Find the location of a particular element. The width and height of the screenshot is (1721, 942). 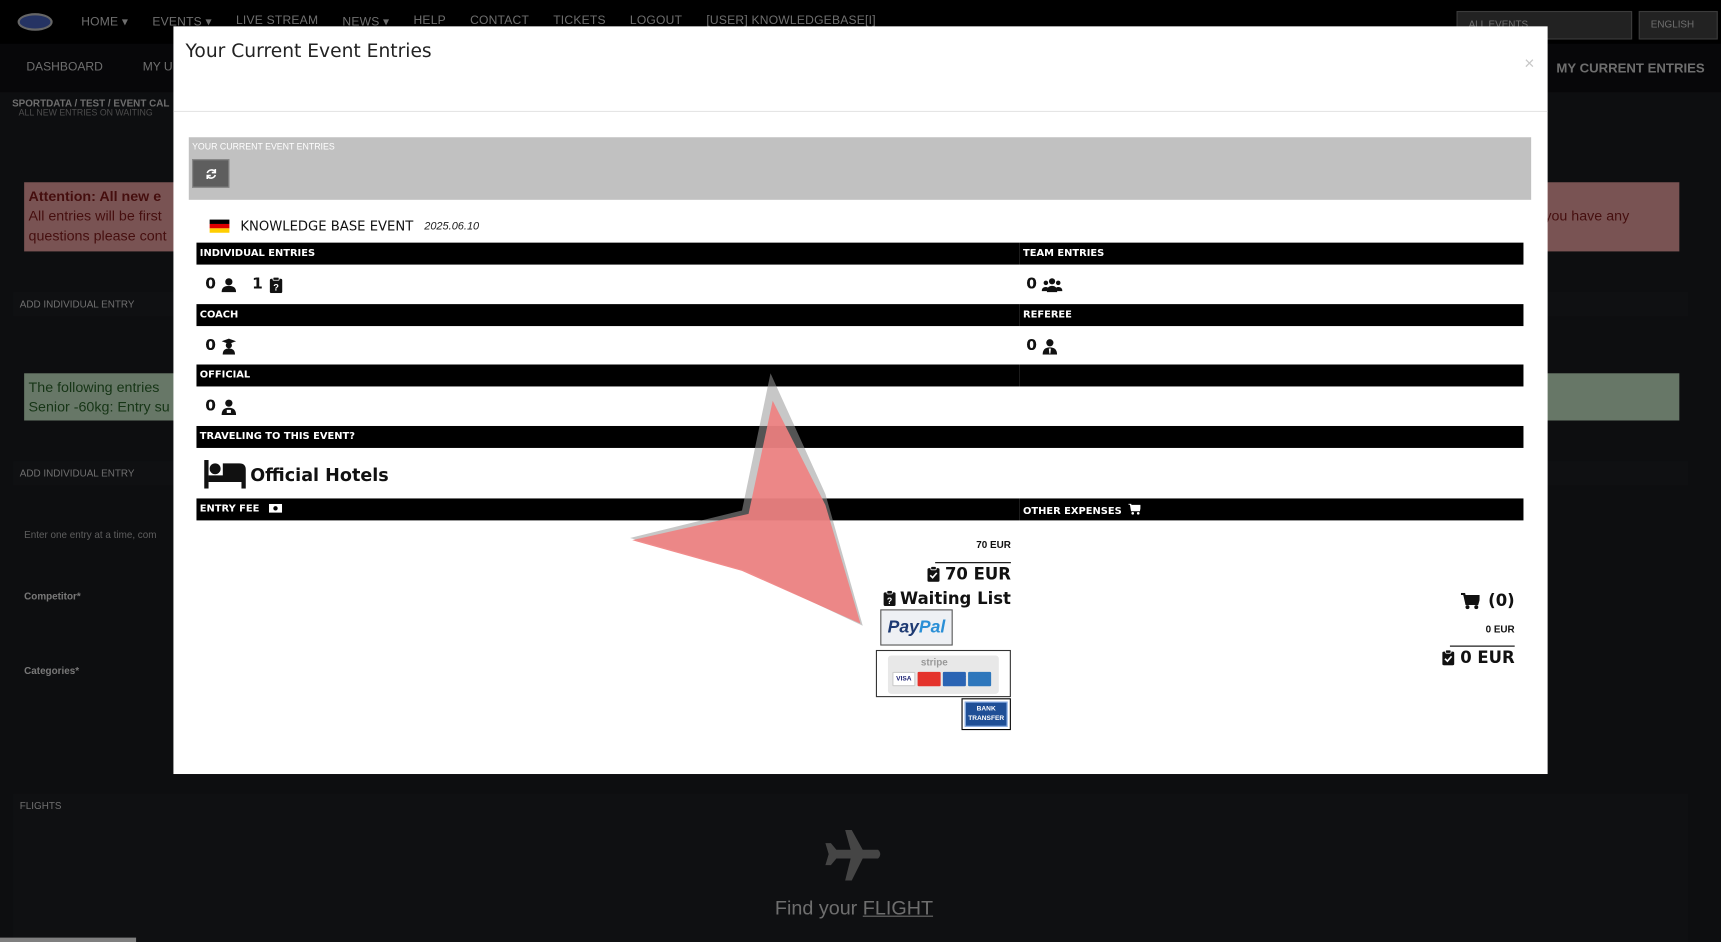

team-entries-bar: TEAM ENTRIES is located at coordinates (1271, 253).